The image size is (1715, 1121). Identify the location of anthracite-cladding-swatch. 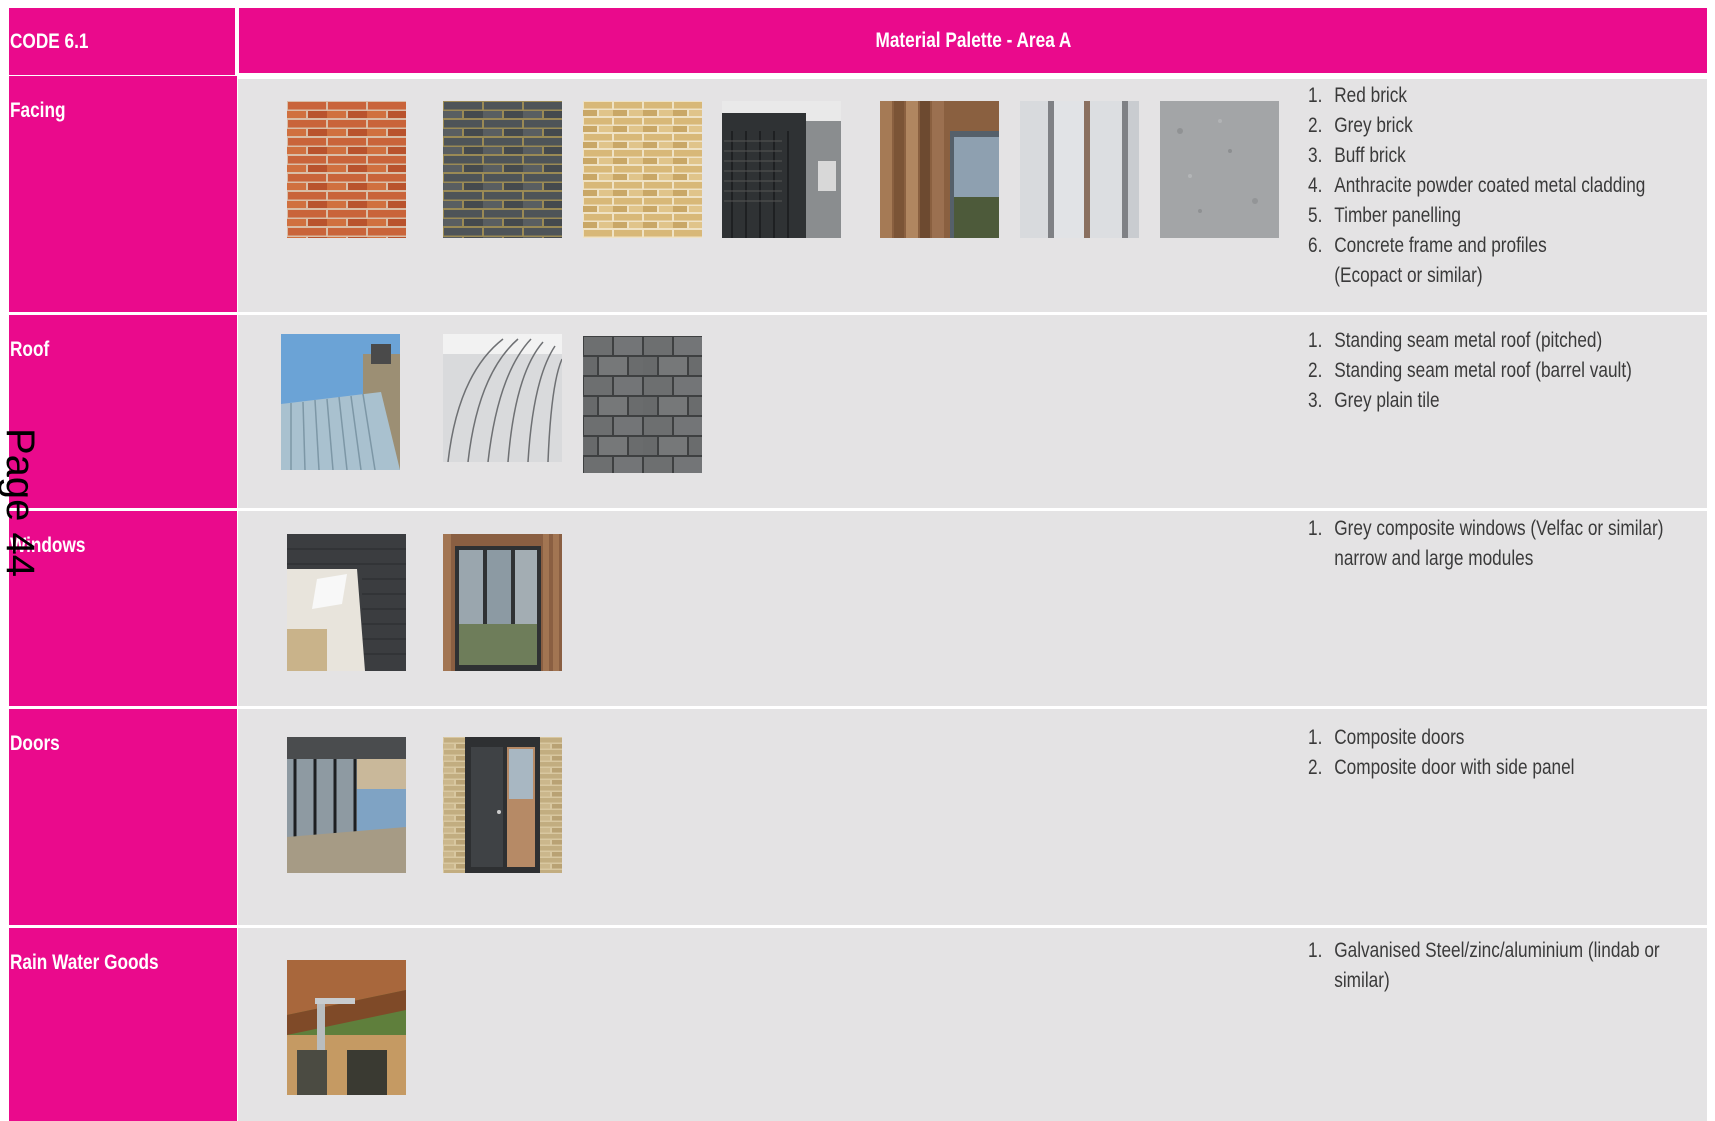
(781, 169).